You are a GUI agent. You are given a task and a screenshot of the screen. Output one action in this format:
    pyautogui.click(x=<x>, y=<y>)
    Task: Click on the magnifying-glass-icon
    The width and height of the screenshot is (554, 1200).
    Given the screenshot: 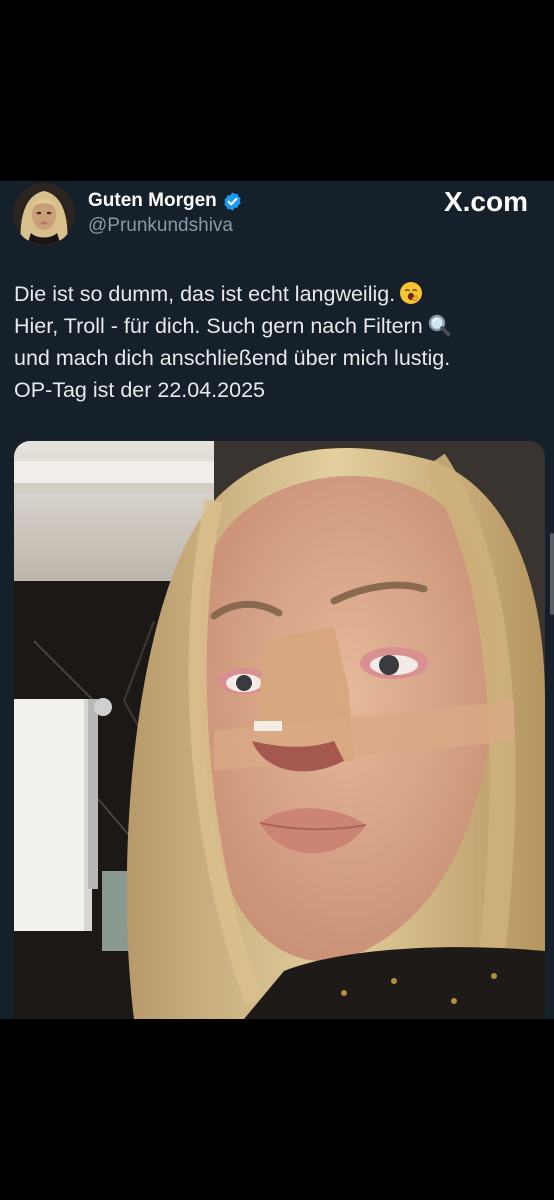 What is the action you would take?
    pyautogui.click(x=439, y=325)
    